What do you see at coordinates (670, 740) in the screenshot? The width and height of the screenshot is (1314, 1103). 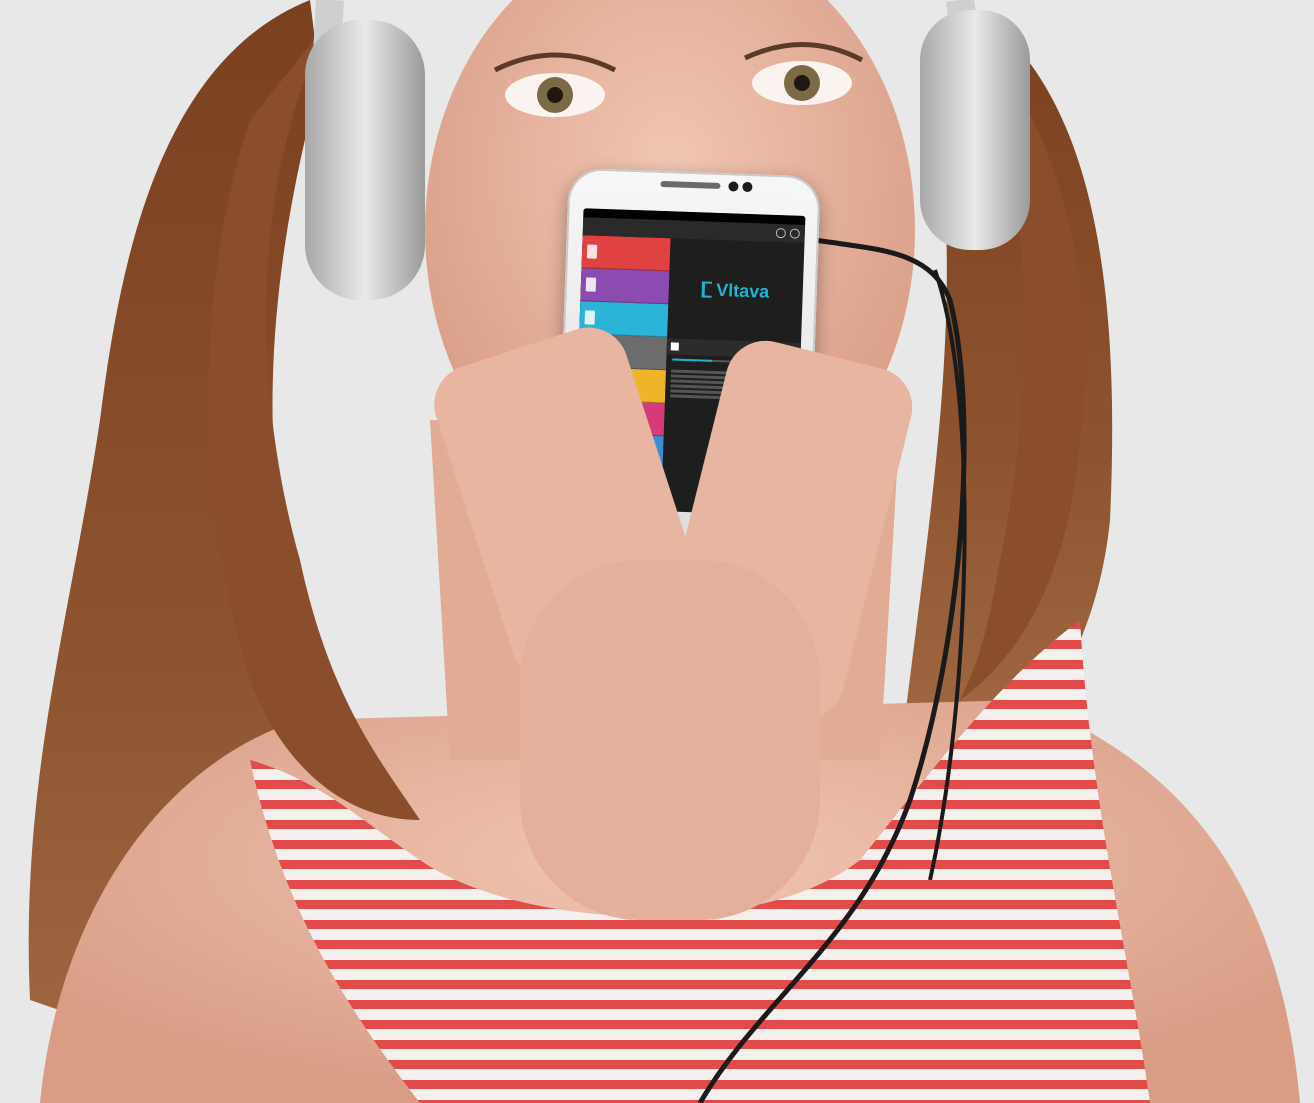 I see `clasped-fingers` at bounding box center [670, 740].